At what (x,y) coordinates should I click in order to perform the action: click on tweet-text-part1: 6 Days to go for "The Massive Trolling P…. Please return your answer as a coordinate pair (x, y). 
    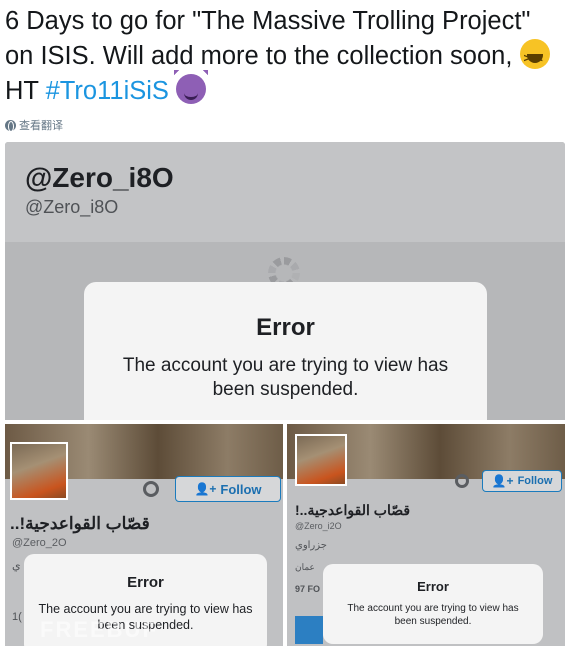
    Looking at the image, I should click on (268, 38).